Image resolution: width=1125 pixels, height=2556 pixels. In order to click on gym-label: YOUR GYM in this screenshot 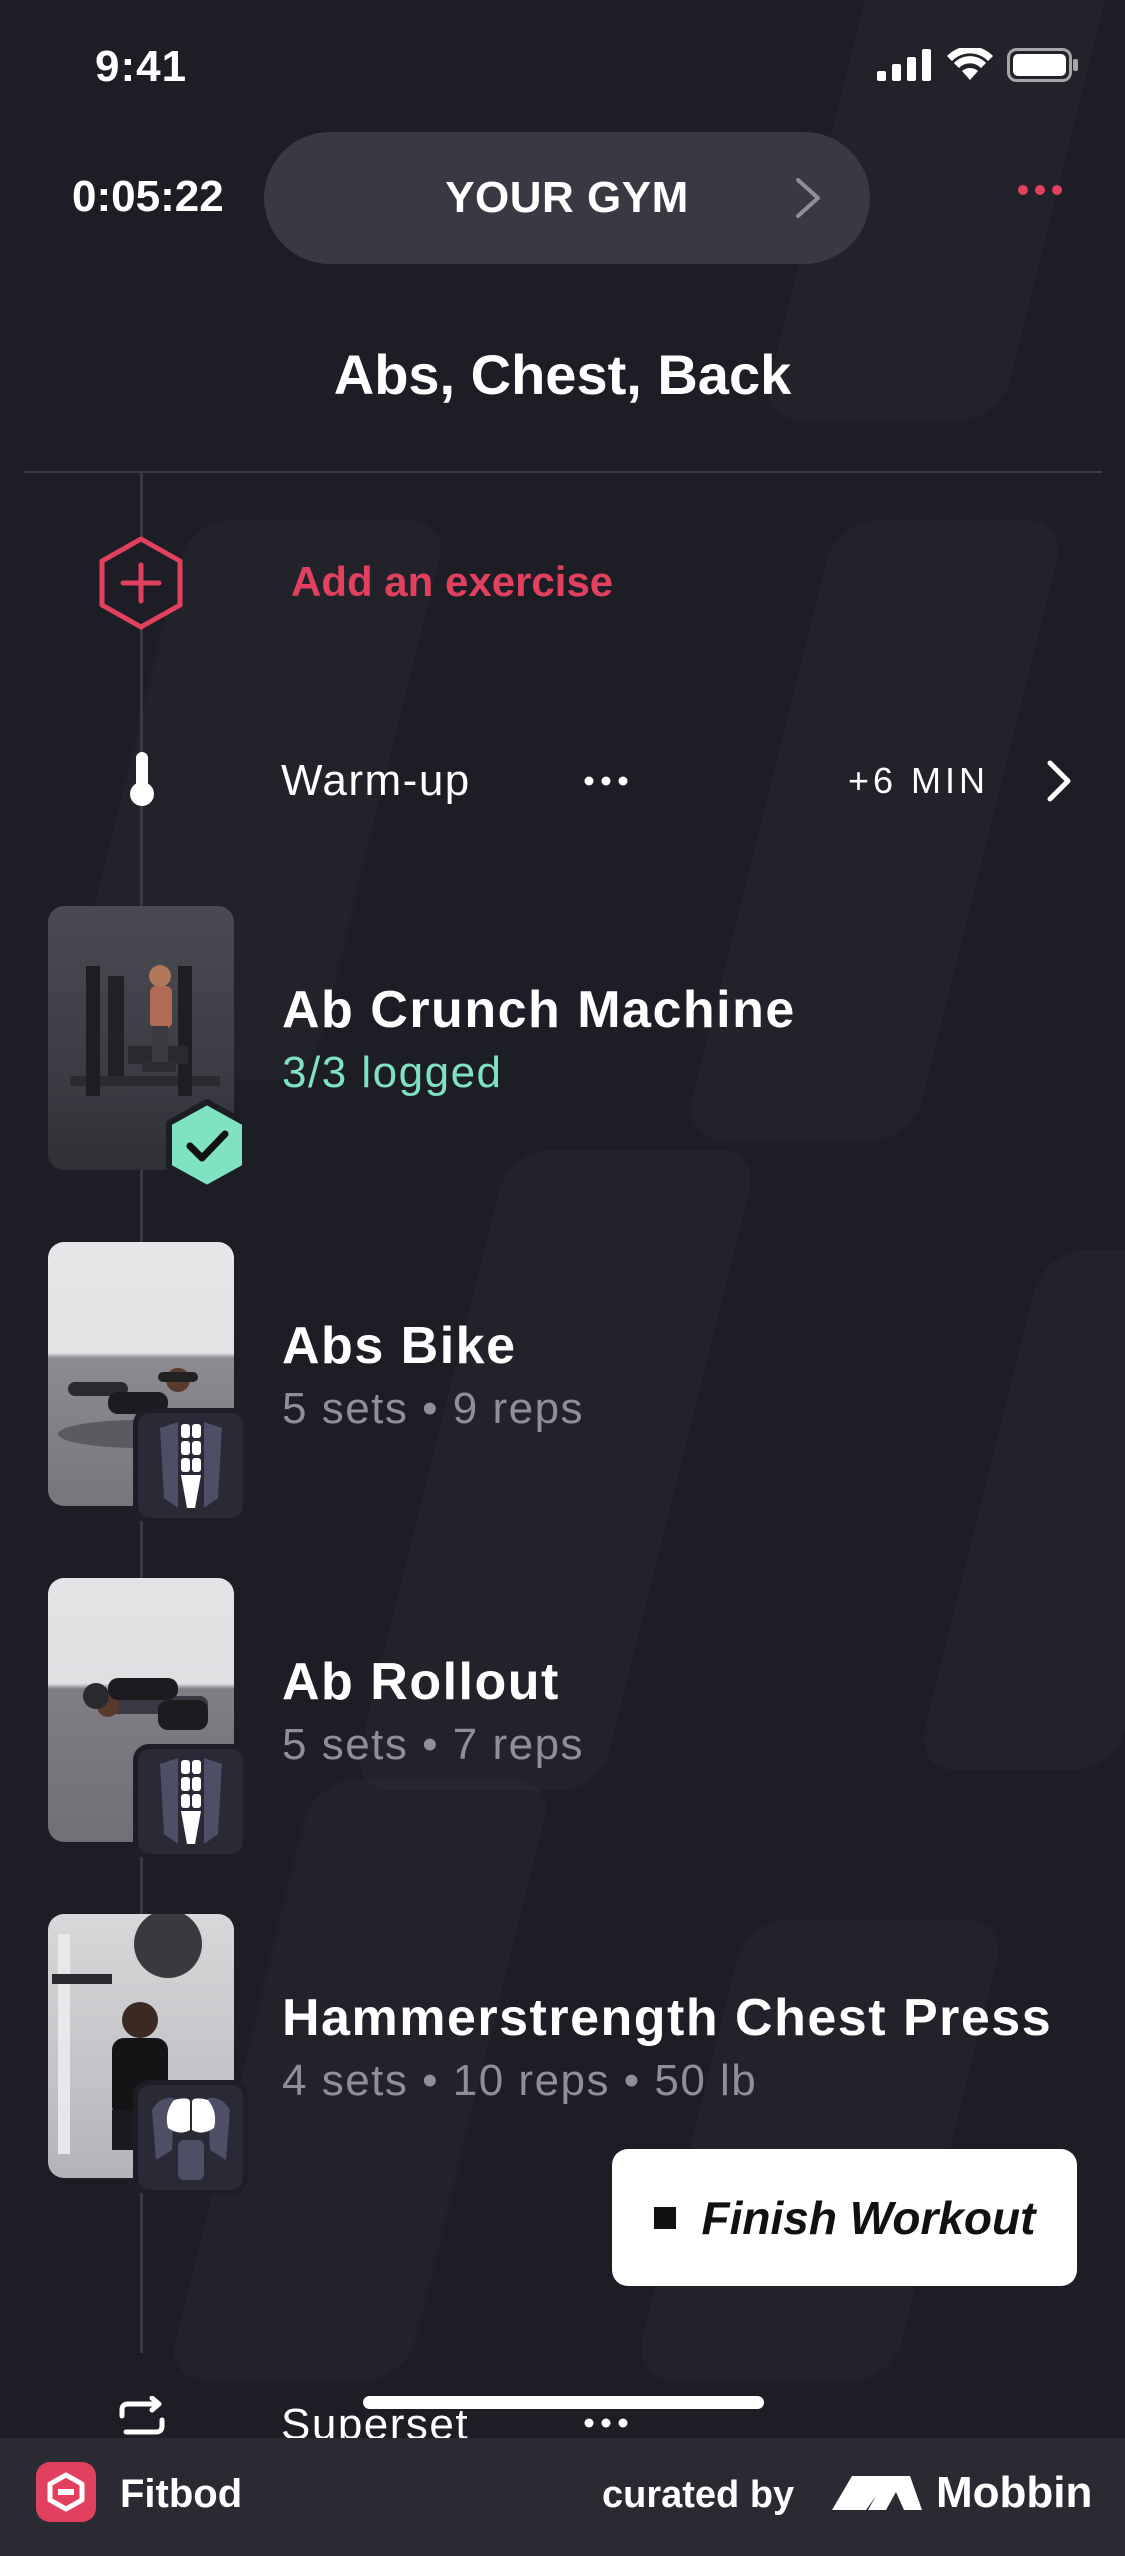, I will do `click(567, 197)`.